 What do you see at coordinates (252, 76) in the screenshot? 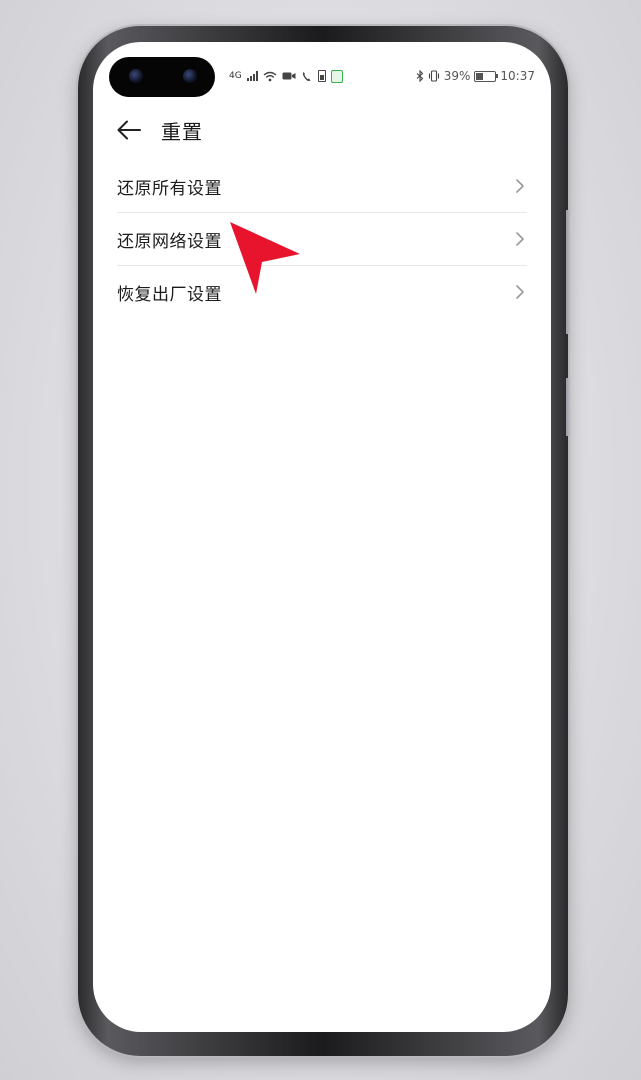
I see `signal-icon` at bounding box center [252, 76].